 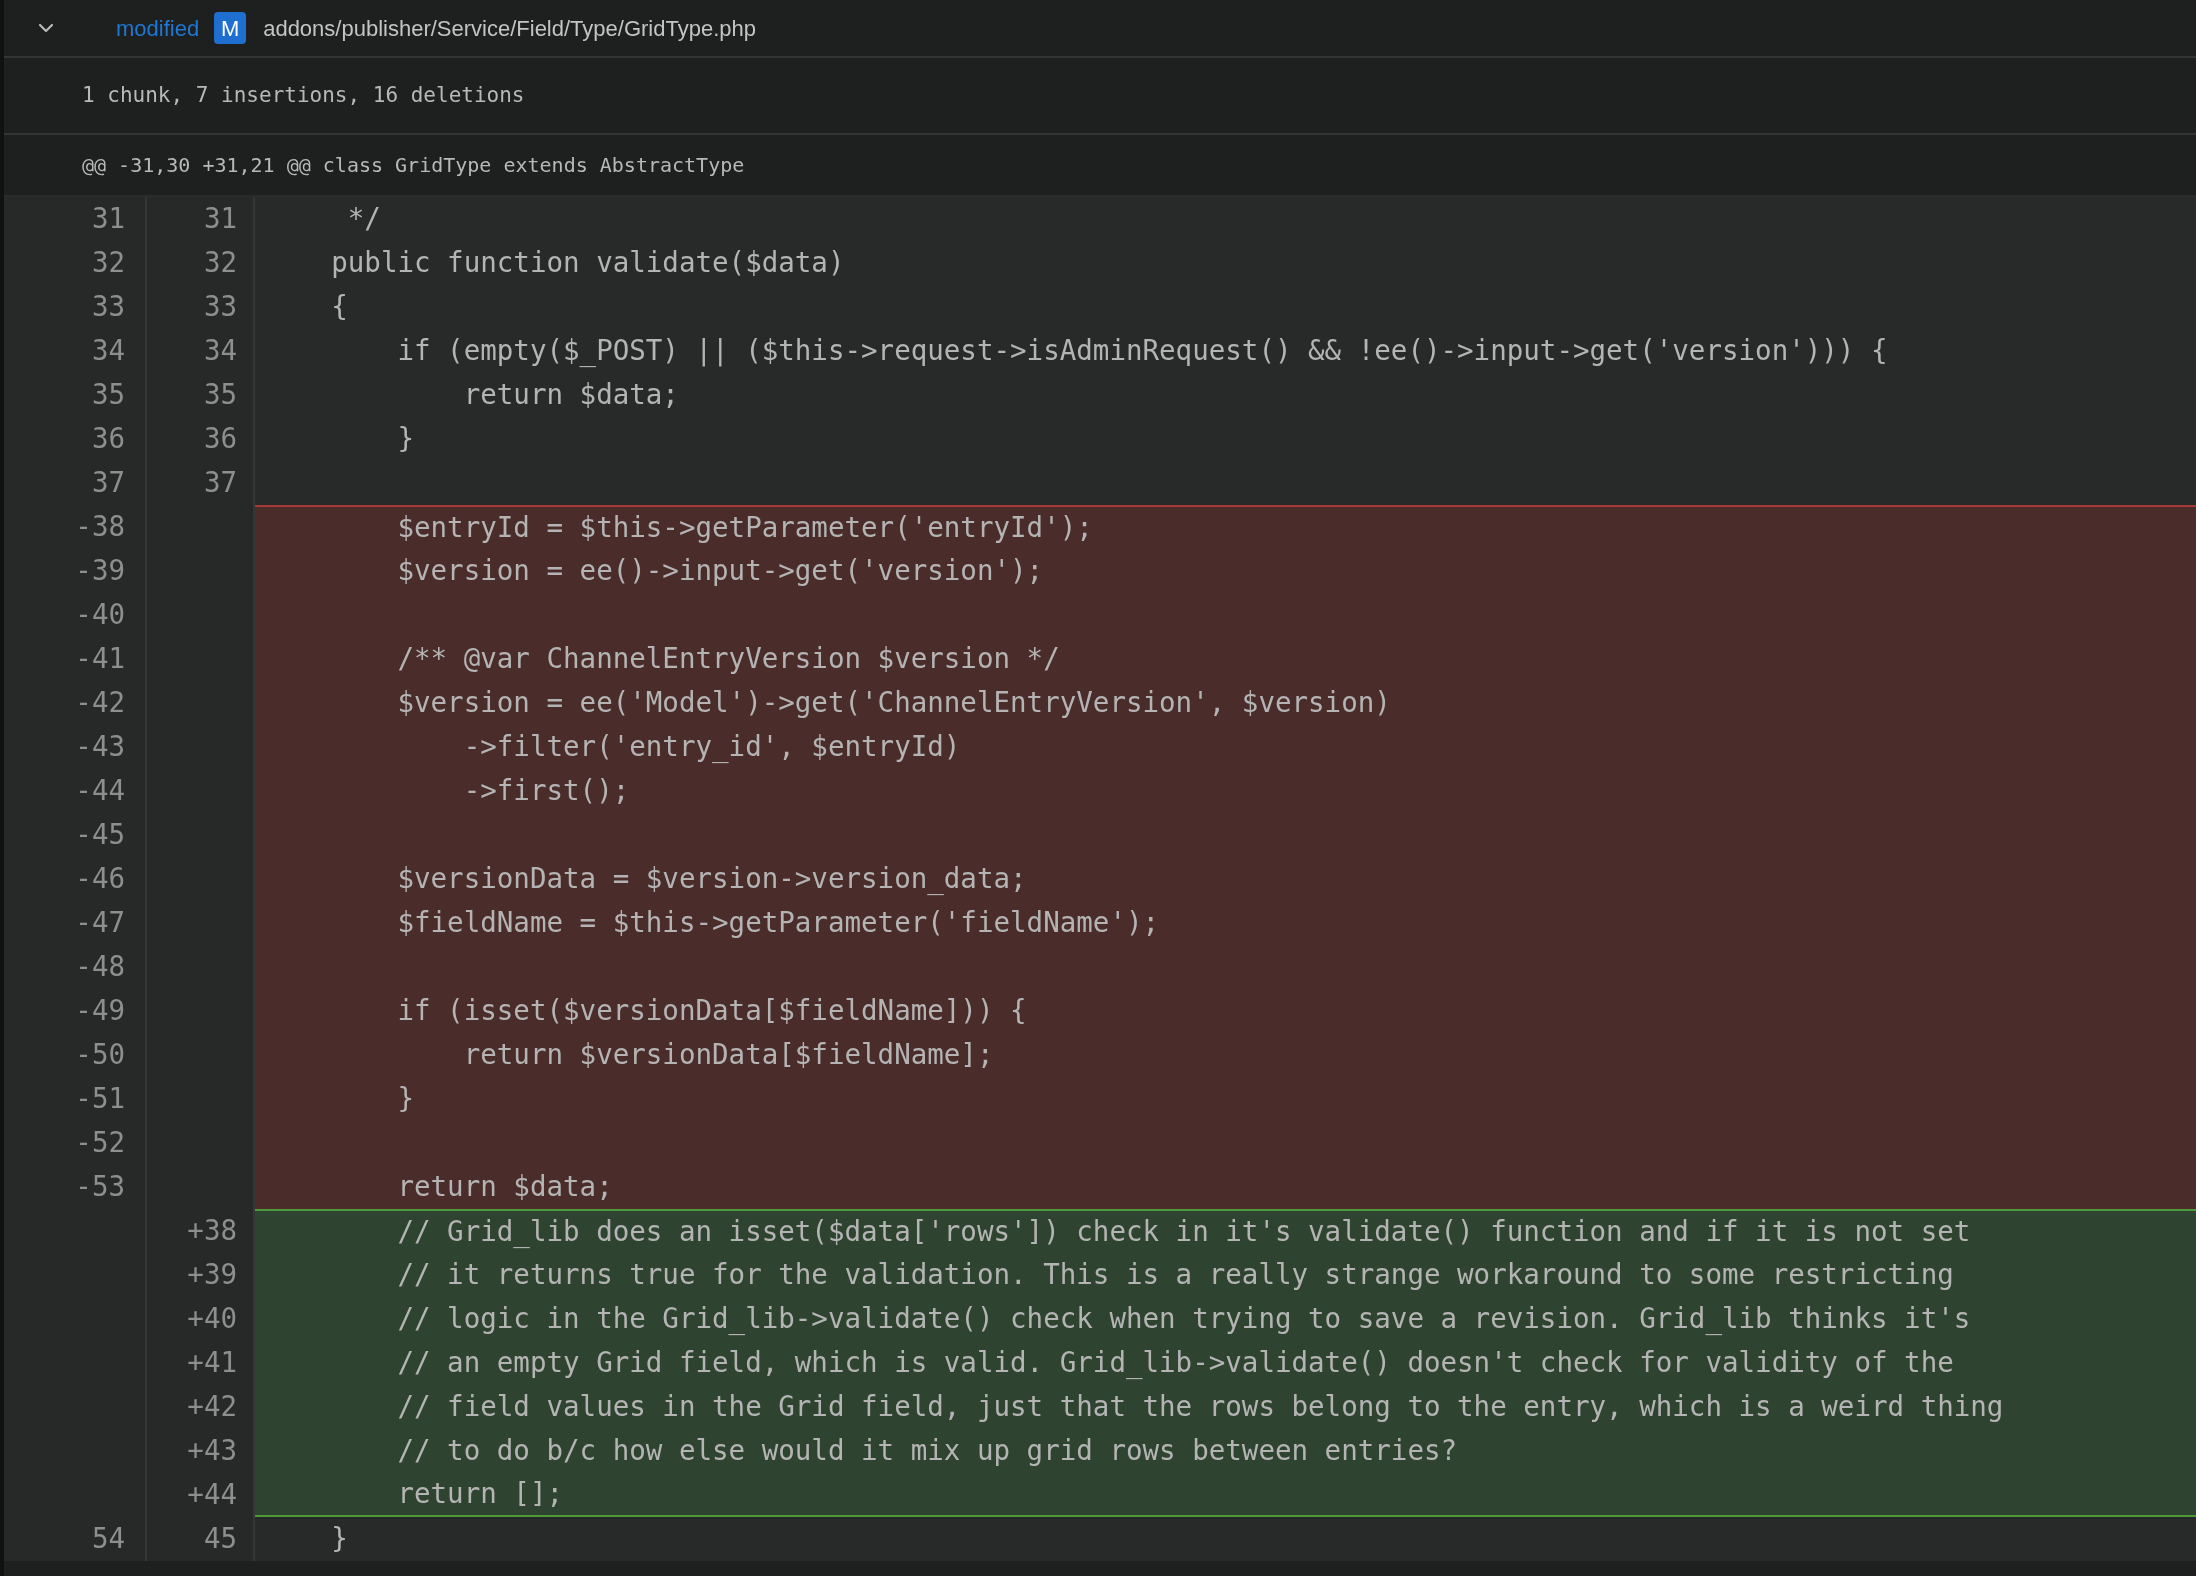 What do you see at coordinates (75, 1099) in the screenshot?
I see `old-line-number: -51` at bounding box center [75, 1099].